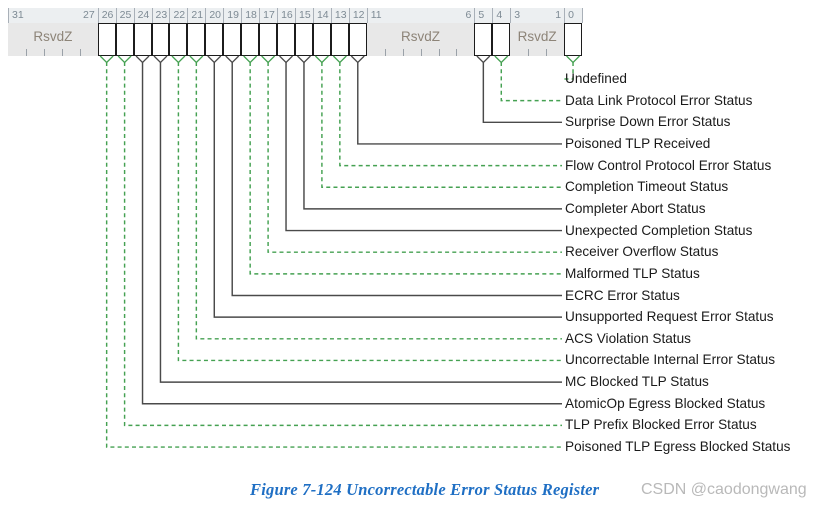 This screenshot has width=815, height=507. Describe the element at coordinates (724, 489) in the screenshot. I see `watermark: CSDN @caodongwang` at that location.